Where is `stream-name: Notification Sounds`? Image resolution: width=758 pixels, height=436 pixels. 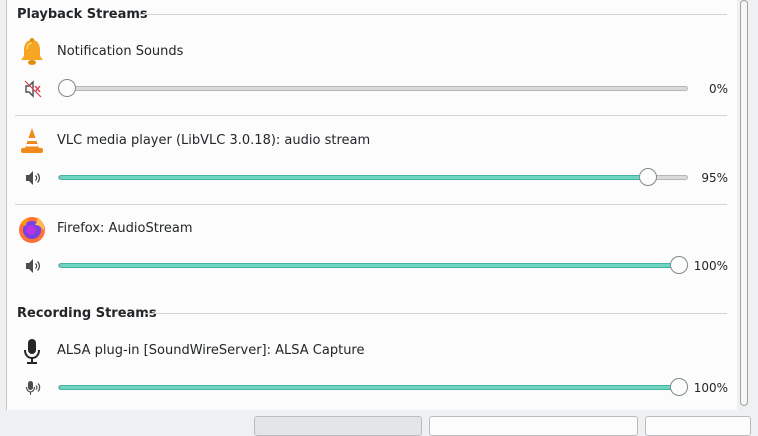 stream-name: Notification Sounds is located at coordinates (120, 51).